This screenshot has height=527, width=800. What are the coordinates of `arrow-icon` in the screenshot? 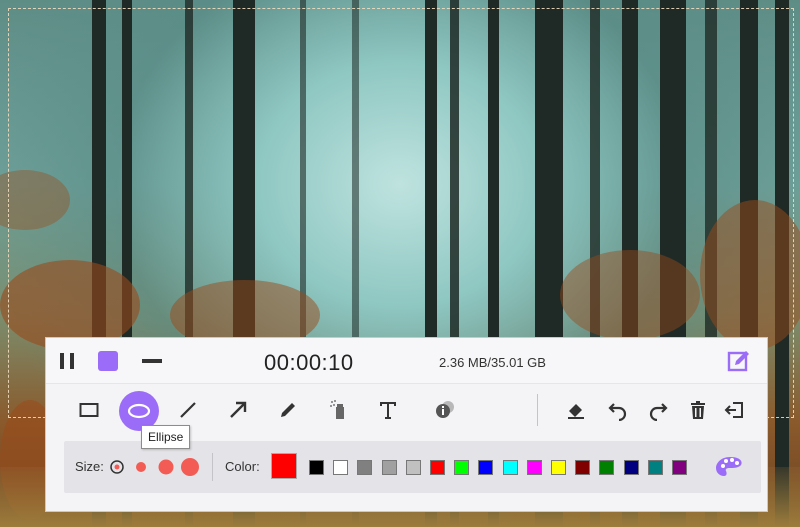 It's located at (238, 409).